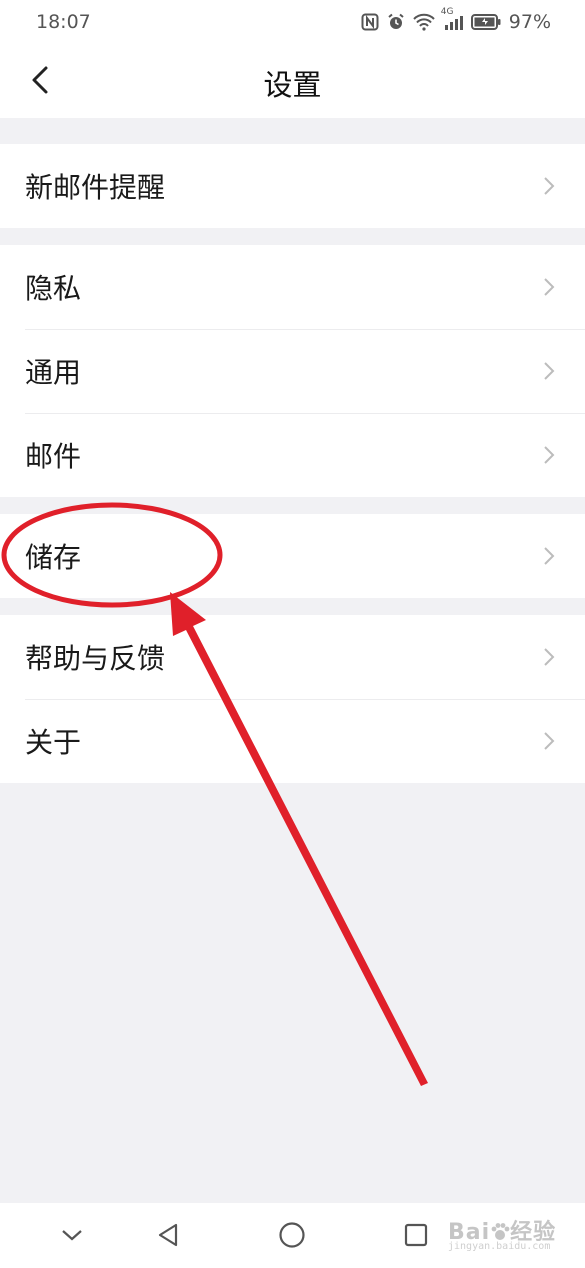 The width and height of the screenshot is (585, 1268). What do you see at coordinates (53, 557) in the screenshot?
I see `settings-item-label: 储存` at bounding box center [53, 557].